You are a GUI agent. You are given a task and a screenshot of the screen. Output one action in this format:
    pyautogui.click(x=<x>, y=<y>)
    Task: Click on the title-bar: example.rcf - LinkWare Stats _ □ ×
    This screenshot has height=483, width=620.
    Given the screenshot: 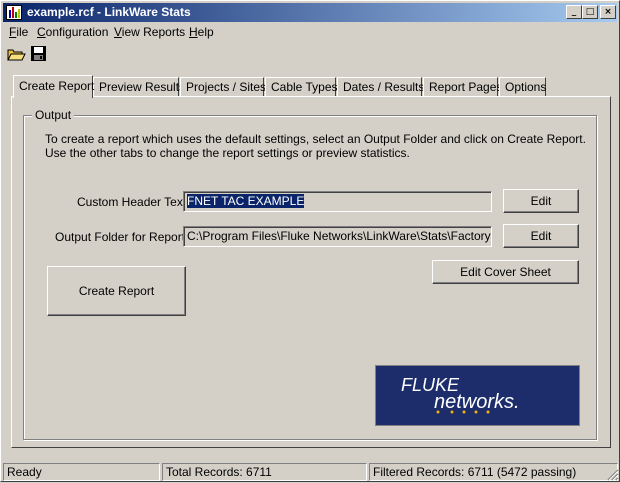 What is the action you would take?
    pyautogui.click(x=310, y=12)
    